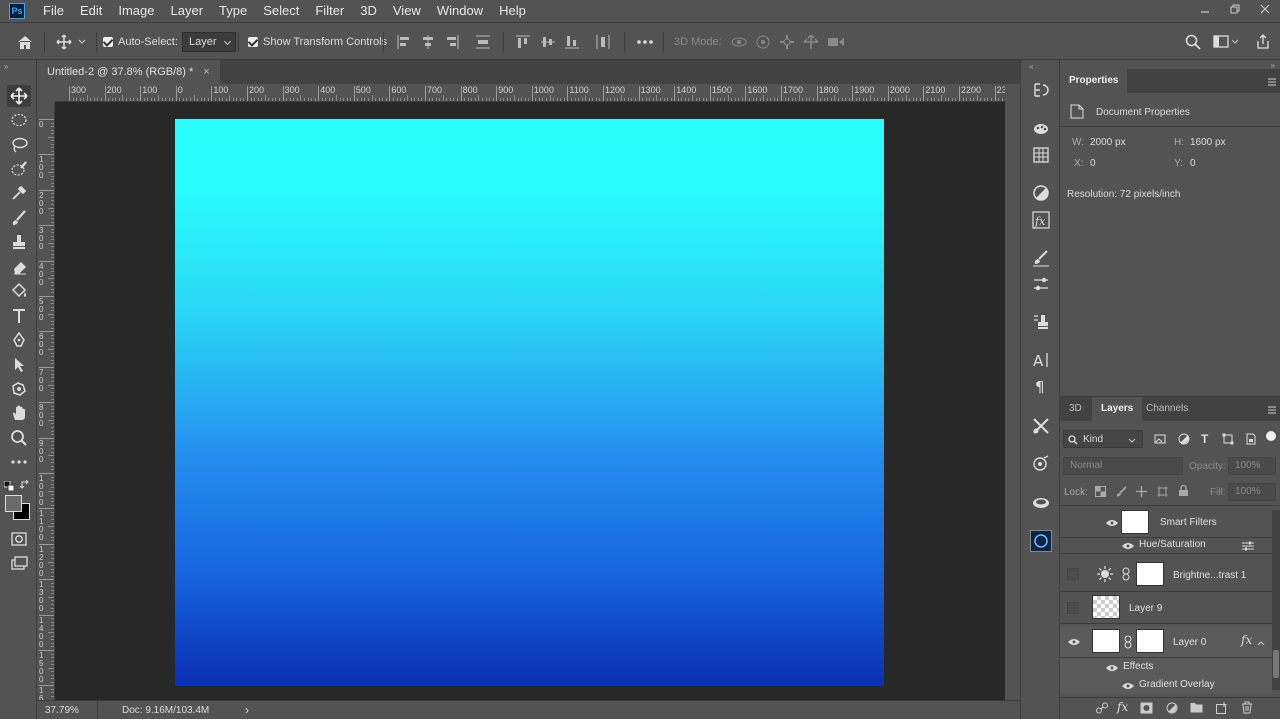  I want to click on share-icon, so click(1263, 42).